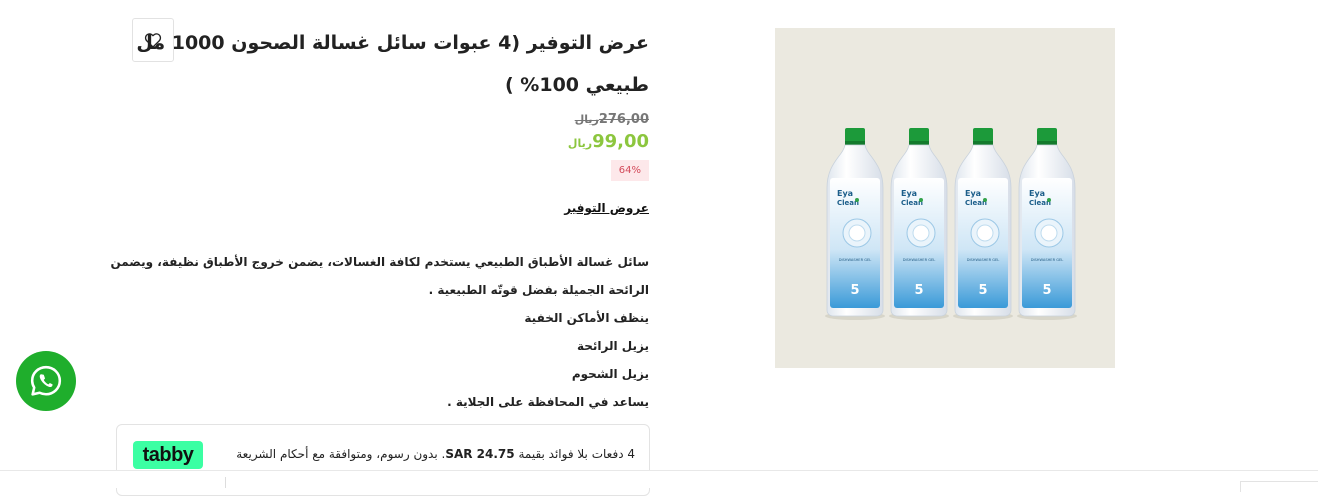 This screenshot has width=1318, height=496. I want to click on description-line: يزيل الشحوم, so click(610, 374).